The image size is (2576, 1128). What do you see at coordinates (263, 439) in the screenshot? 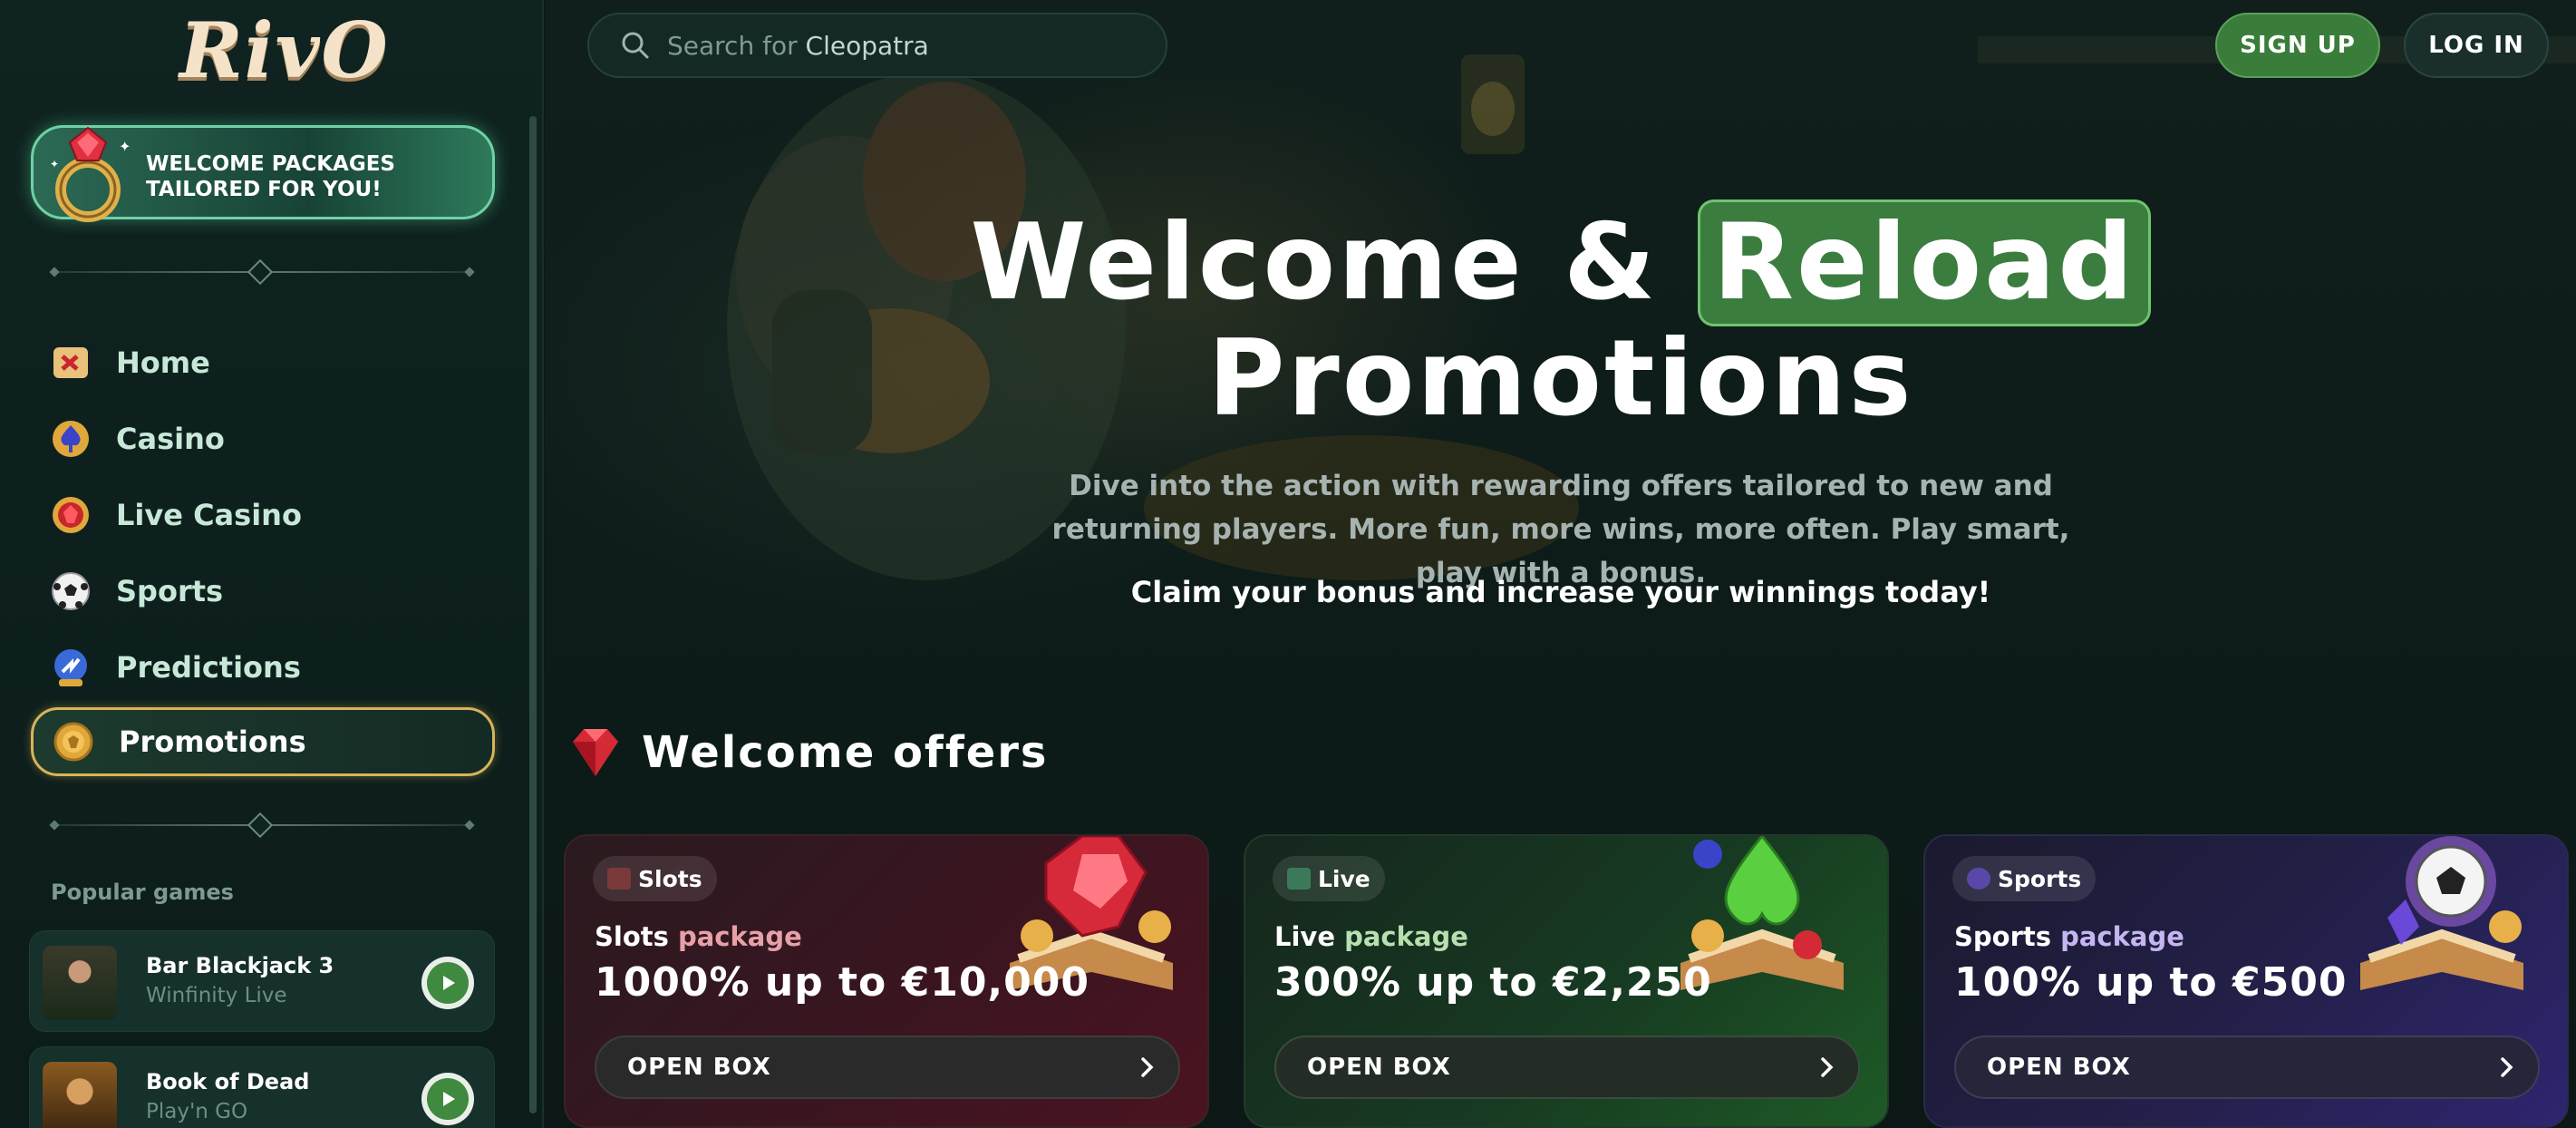
I see `sidebar-item-casino: Casino` at bounding box center [263, 439].